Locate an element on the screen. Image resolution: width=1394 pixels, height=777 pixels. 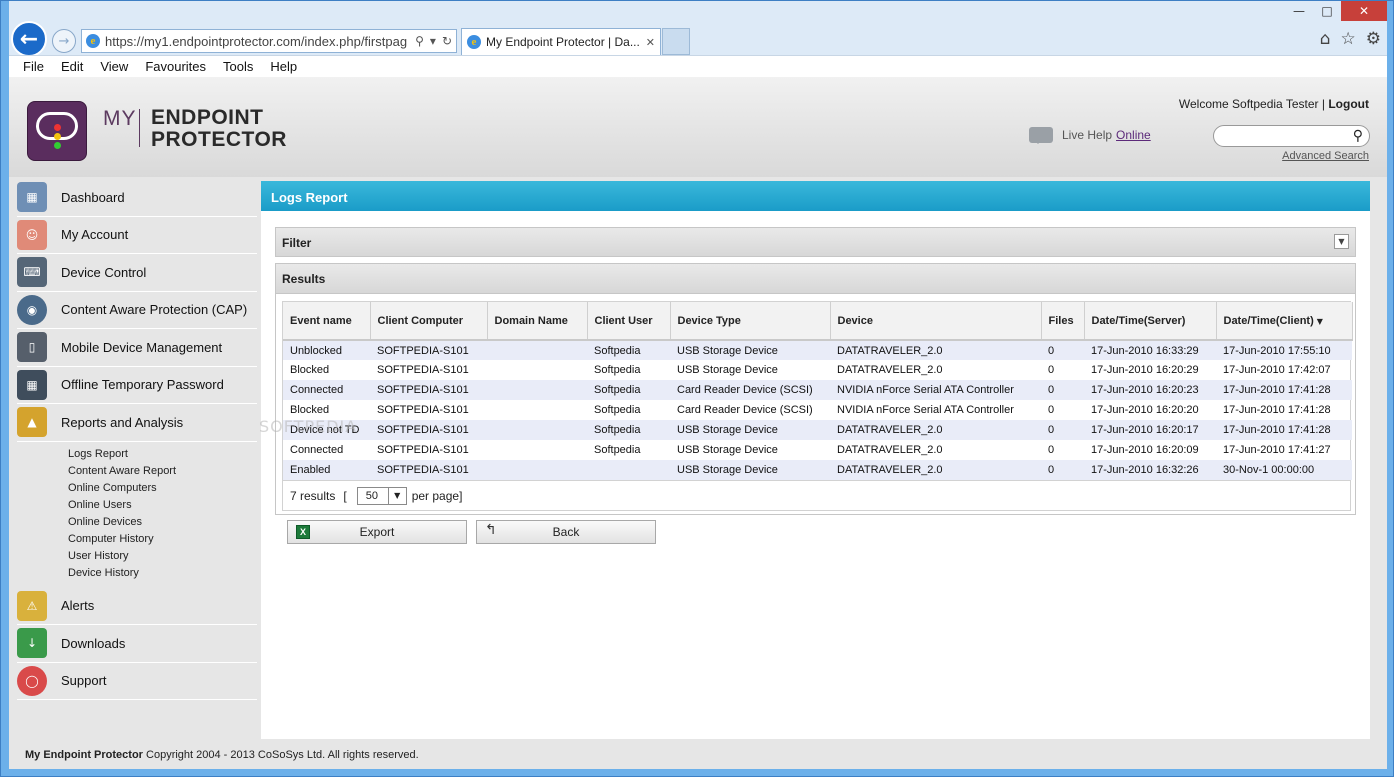
sidebar-item-mobile-device-management: ▯ Mobile Device Management is located at coordinates (137, 348).